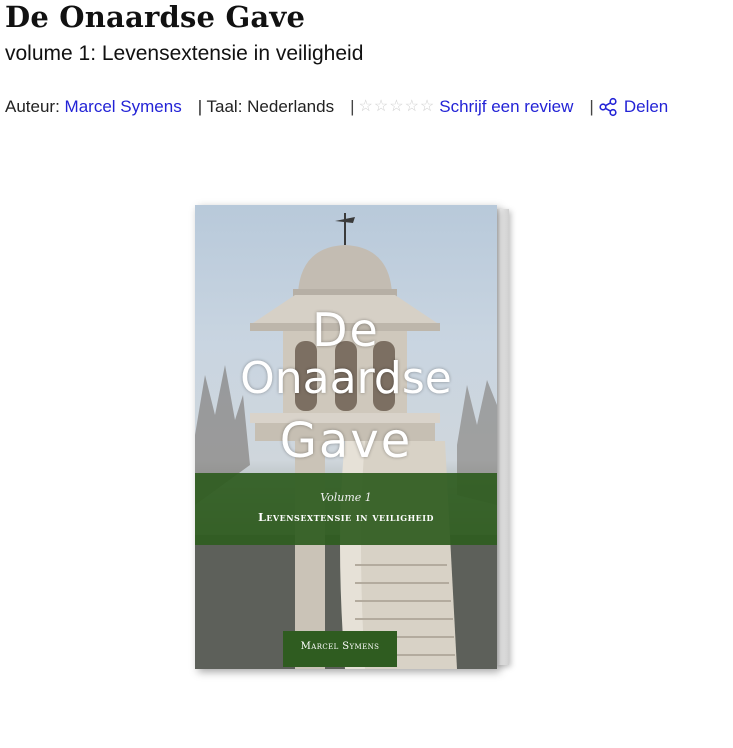 This screenshot has width=733, height=748. I want to click on author-link: Marcel Symens, so click(123, 107).